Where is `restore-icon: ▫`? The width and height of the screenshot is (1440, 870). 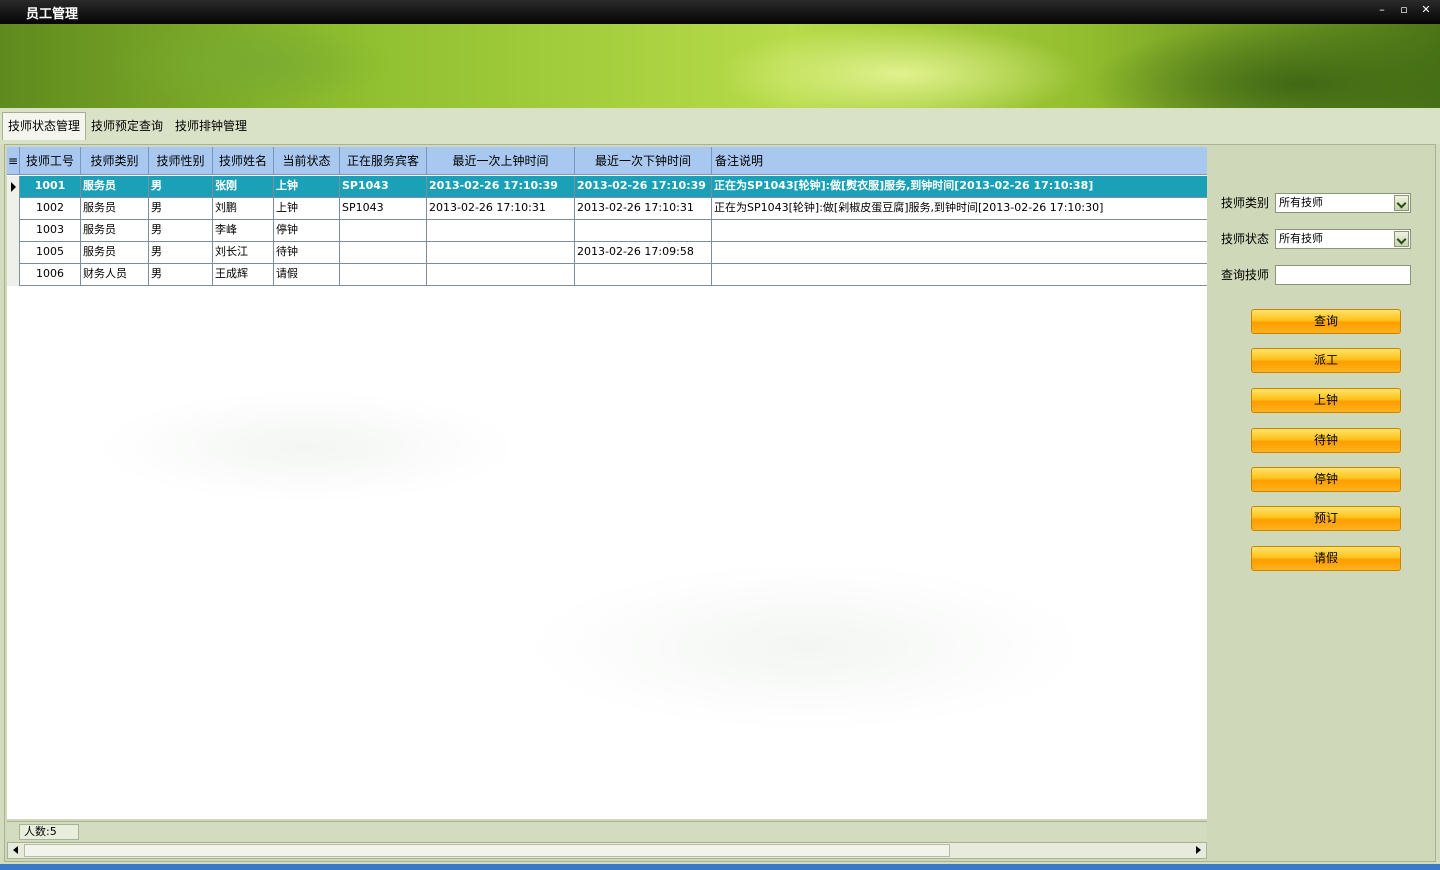 restore-icon: ▫ is located at coordinates (1404, 10).